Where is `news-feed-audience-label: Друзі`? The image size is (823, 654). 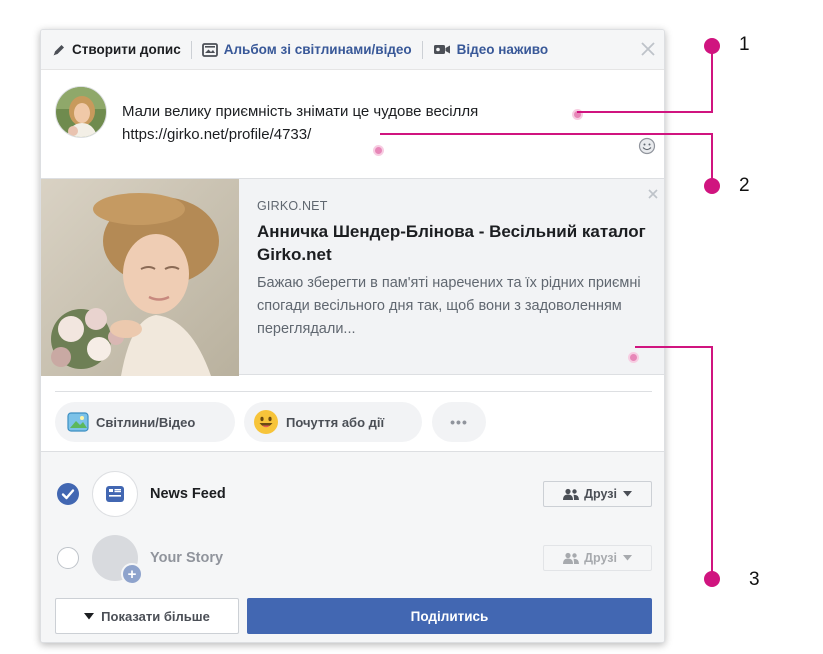 news-feed-audience-label: Друзі is located at coordinates (600, 494).